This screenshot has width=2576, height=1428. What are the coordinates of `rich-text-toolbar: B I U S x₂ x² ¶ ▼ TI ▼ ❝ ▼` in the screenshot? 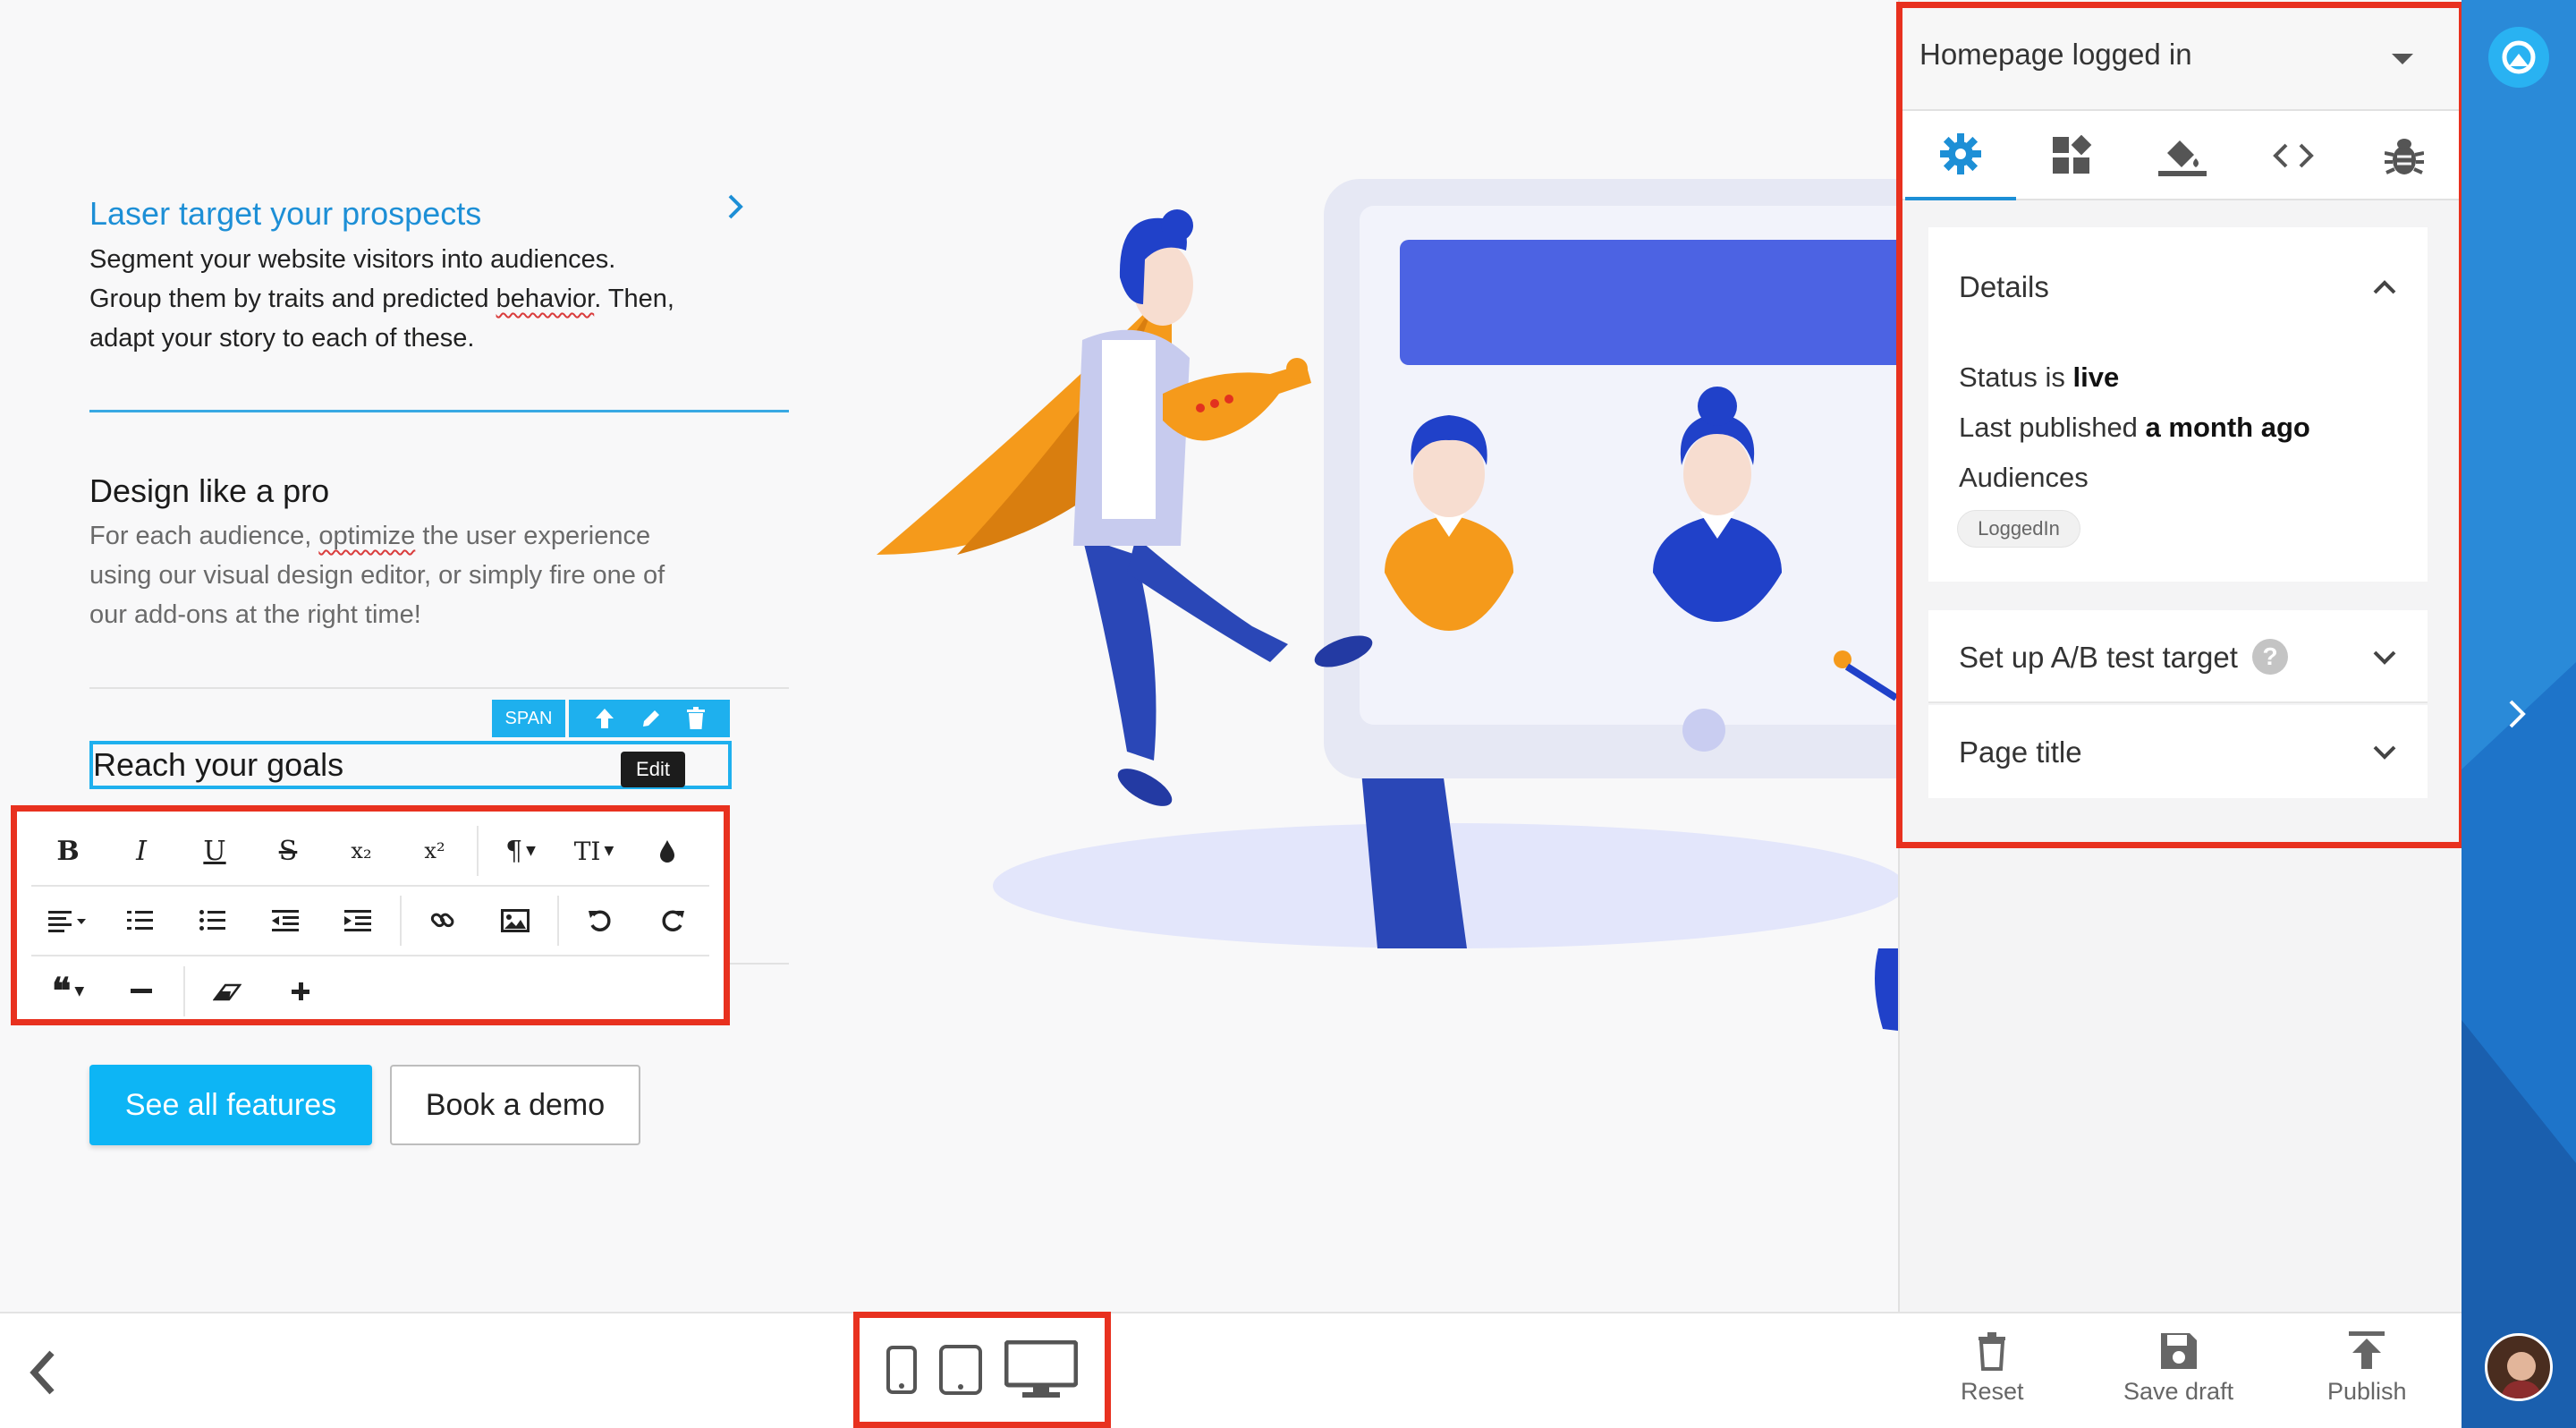 It's located at (370, 915).